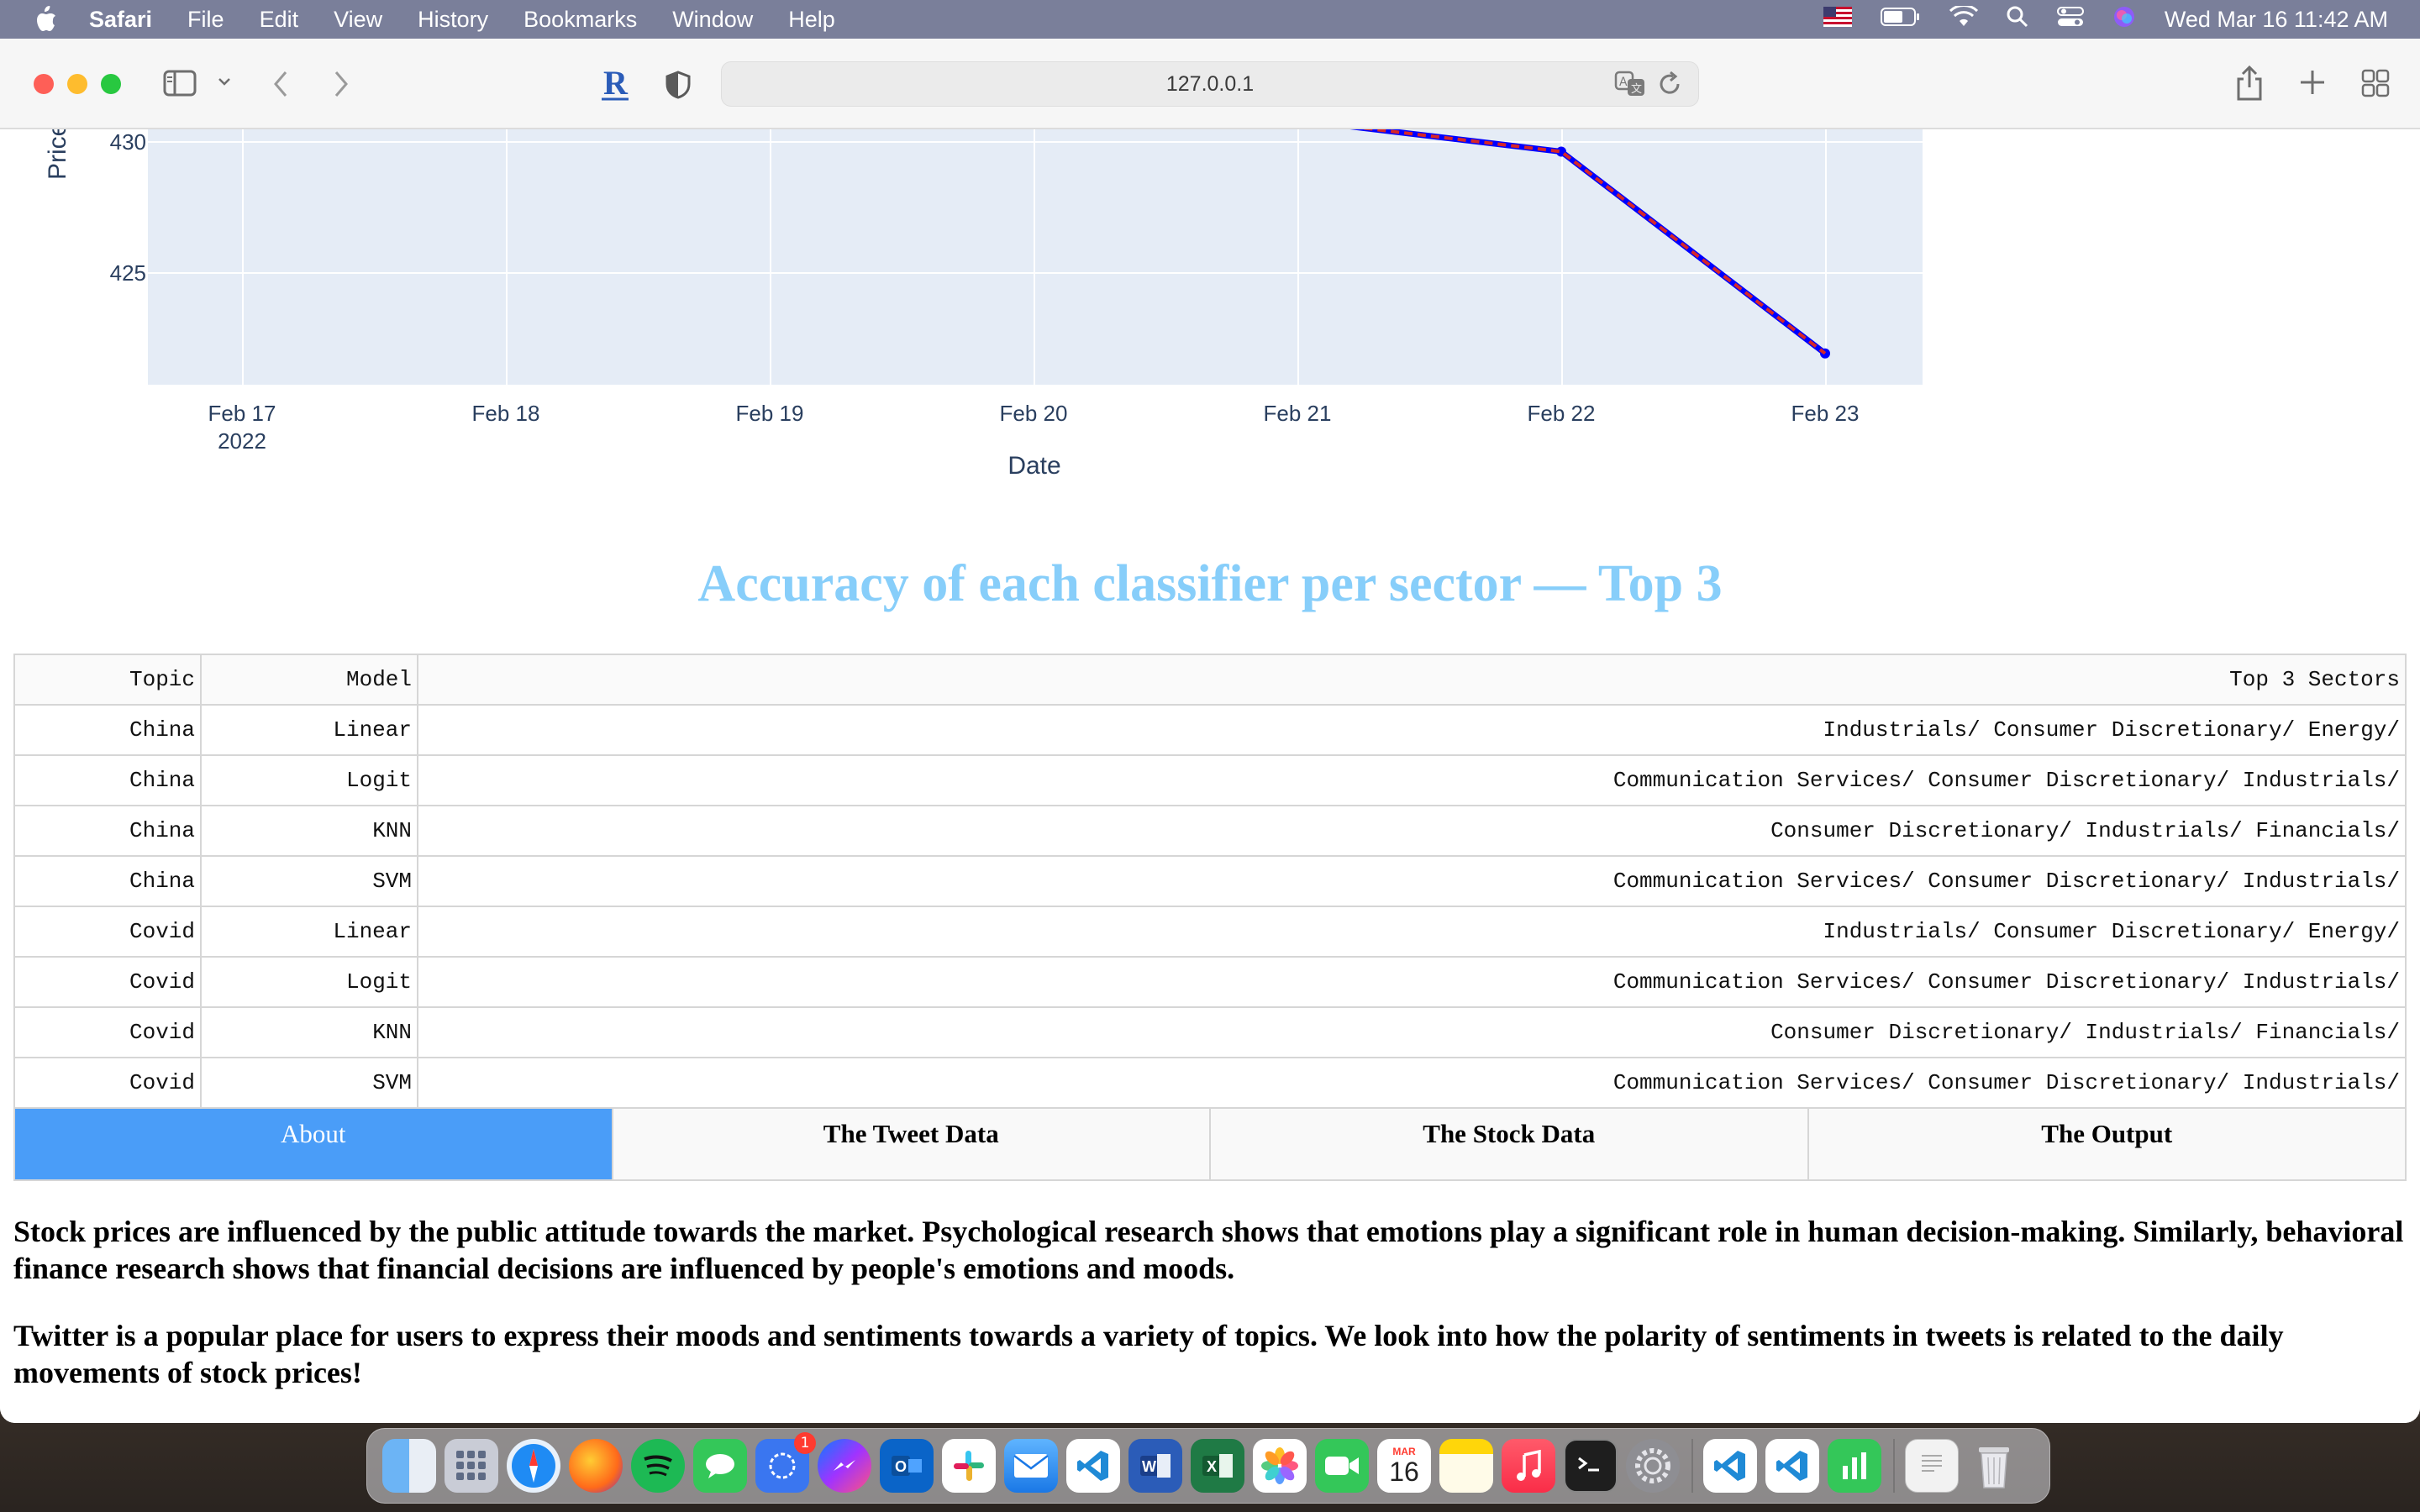  What do you see at coordinates (358, 20) in the screenshot?
I see `menu-view: View` at bounding box center [358, 20].